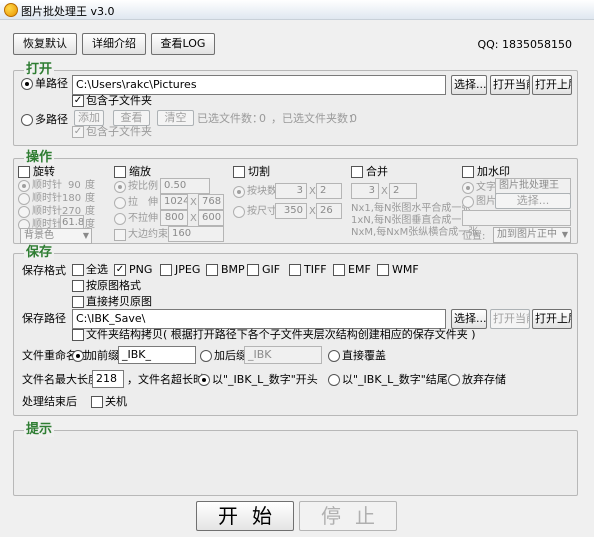 The width and height of the screenshot is (594, 537). I want to click on merge-b-input: 2, so click(403, 191).